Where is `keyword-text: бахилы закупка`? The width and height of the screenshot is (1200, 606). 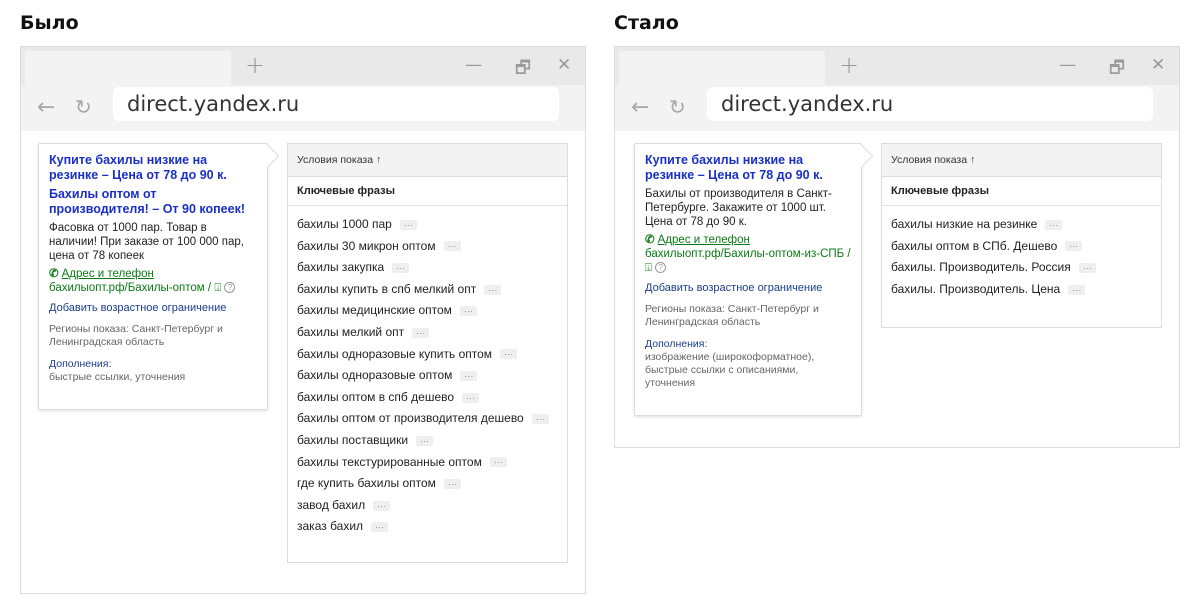 keyword-text: бахилы закупка is located at coordinates (340, 267).